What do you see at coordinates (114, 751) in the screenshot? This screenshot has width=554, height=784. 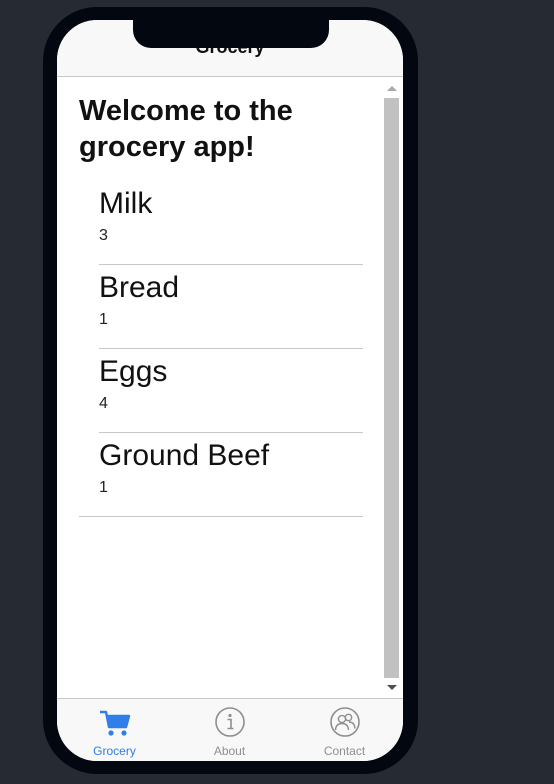 I see `tab-label: Grocery` at bounding box center [114, 751].